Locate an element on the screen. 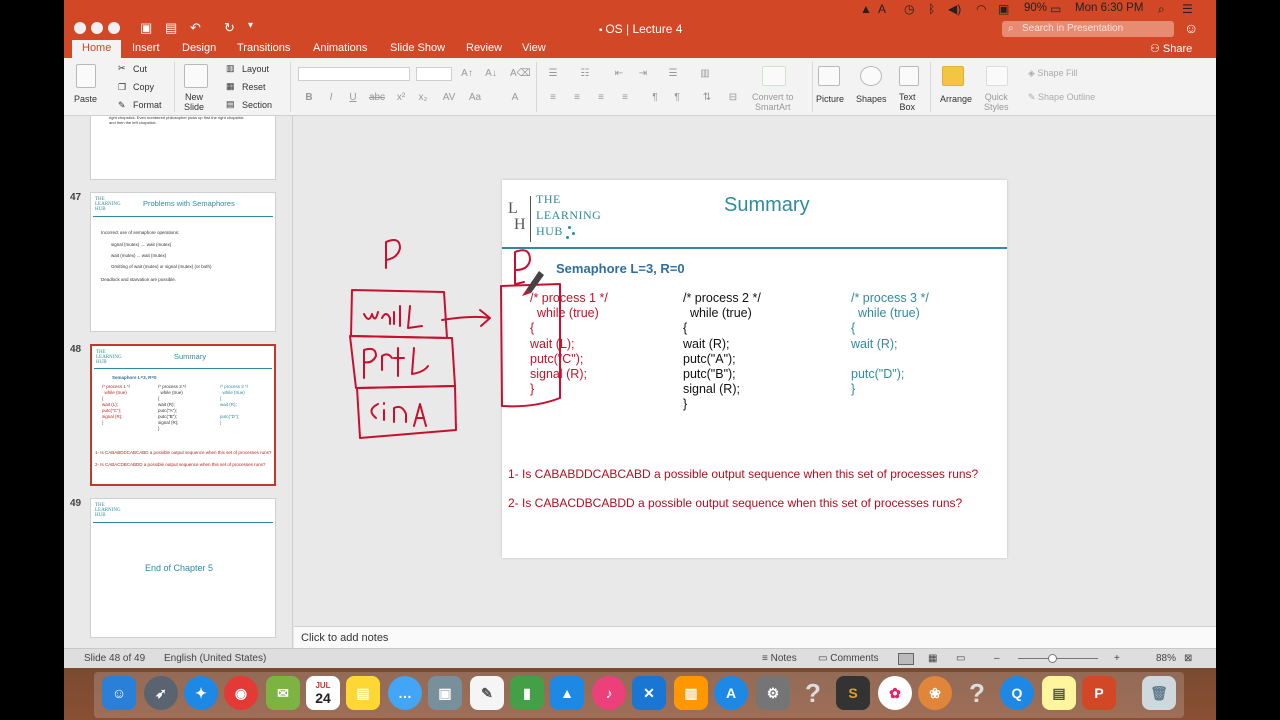  launchpad-icon: ➶ is located at coordinates (161, 693).